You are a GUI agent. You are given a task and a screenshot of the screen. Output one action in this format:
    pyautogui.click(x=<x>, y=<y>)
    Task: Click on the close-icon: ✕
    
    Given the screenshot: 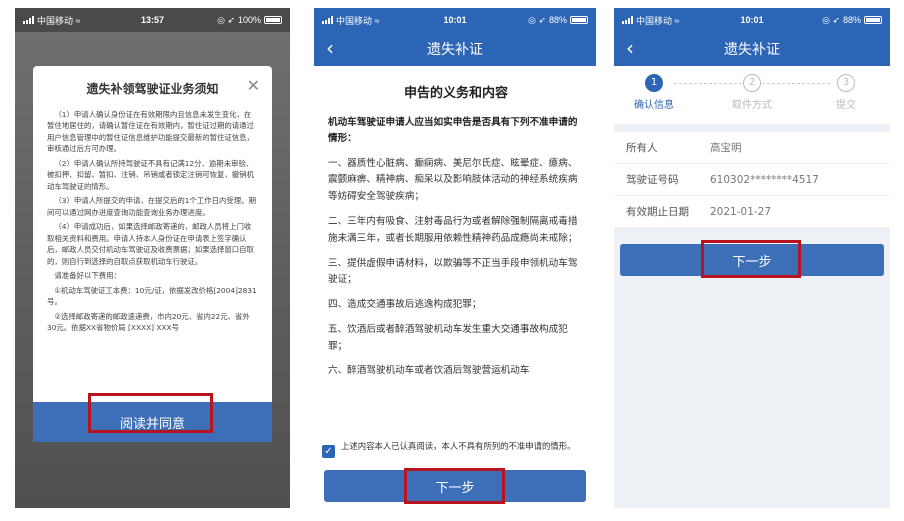 What is the action you would take?
    pyautogui.click(x=253, y=85)
    